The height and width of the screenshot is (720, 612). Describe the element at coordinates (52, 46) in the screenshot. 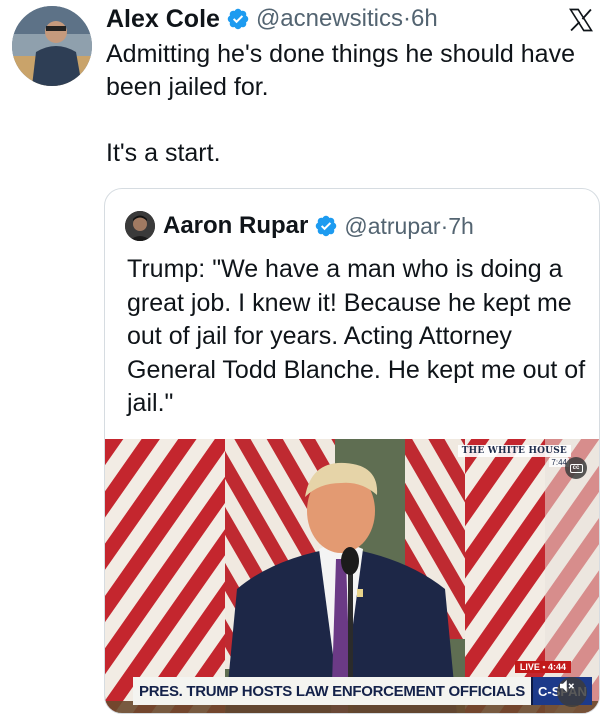

I see `author-avatar` at that location.